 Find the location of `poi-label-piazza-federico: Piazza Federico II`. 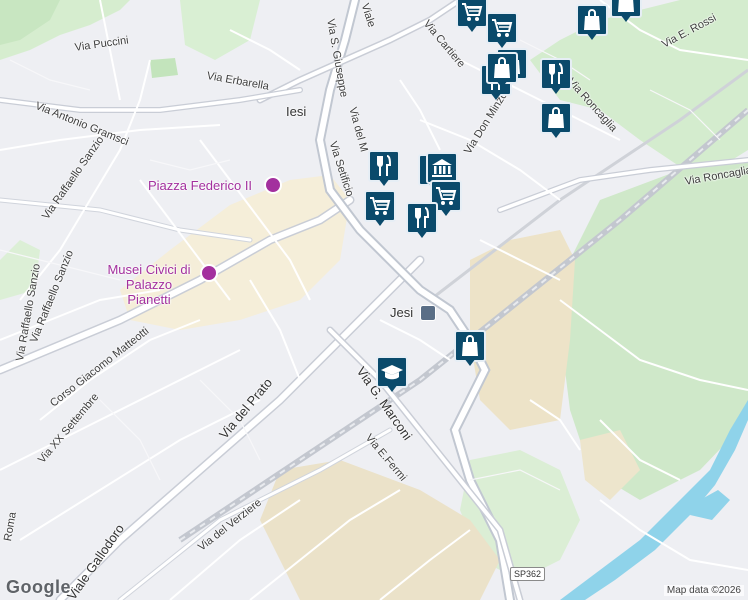

poi-label-piazza-federico: Piazza Federico II is located at coordinates (200, 185).